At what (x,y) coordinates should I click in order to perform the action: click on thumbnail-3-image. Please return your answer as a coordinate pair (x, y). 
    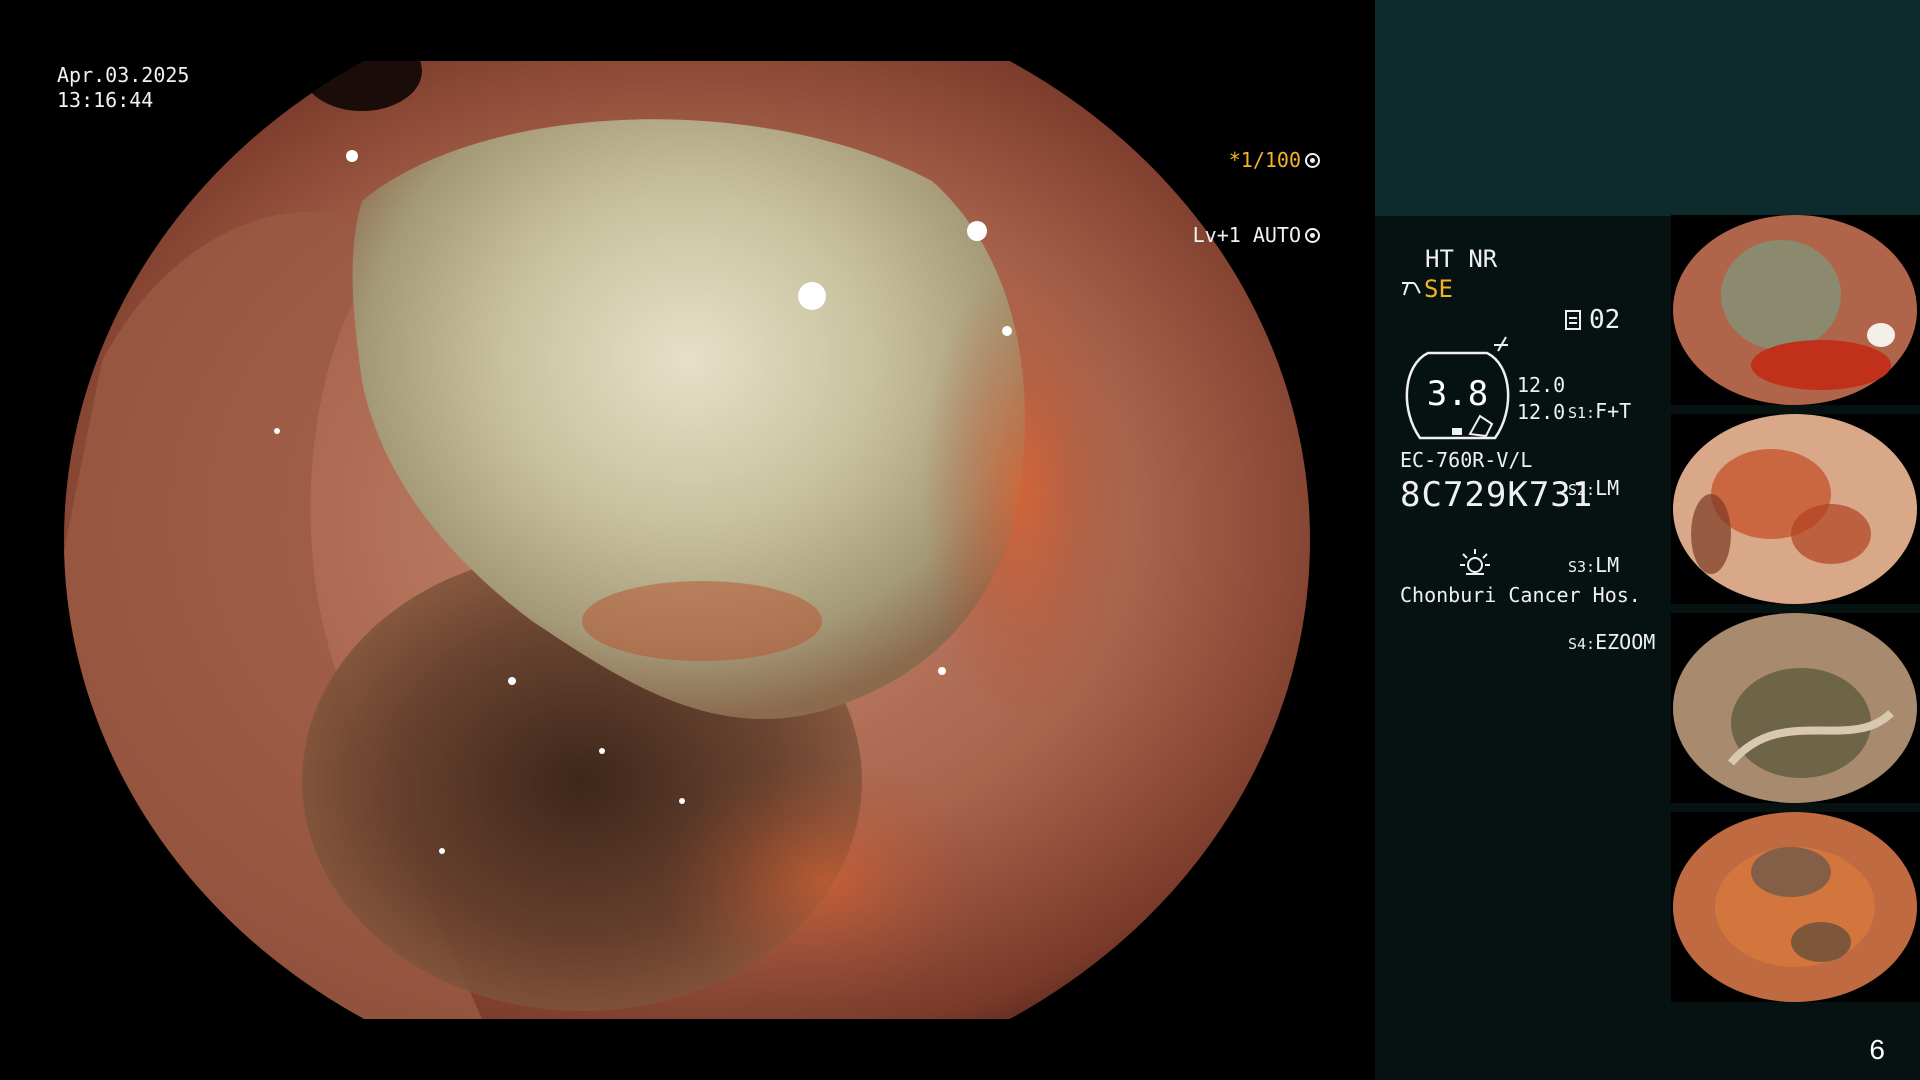
    Looking at the image, I should click on (1795, 708).